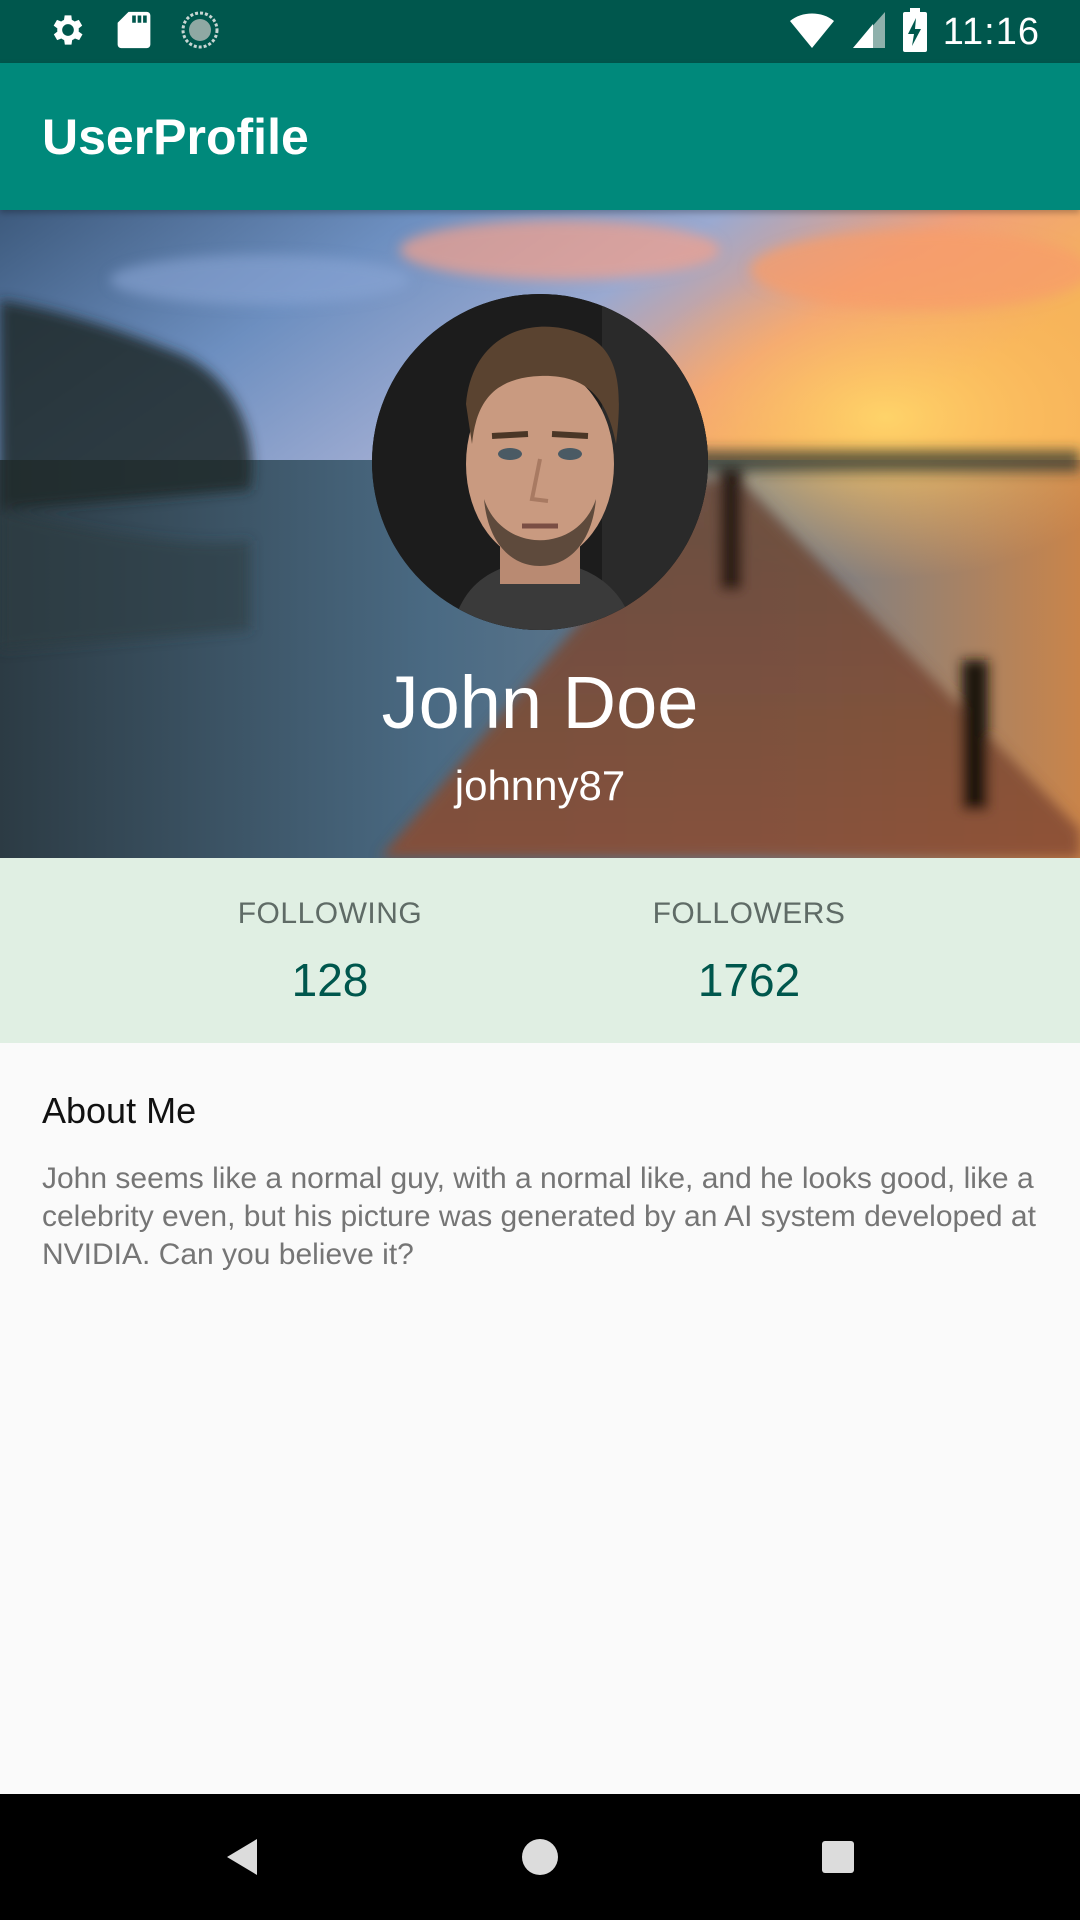  What do you see at coordinates (540, 136) in the screenshot?
I see `app-bar: UserProfile` at bounding box center [540, 136].